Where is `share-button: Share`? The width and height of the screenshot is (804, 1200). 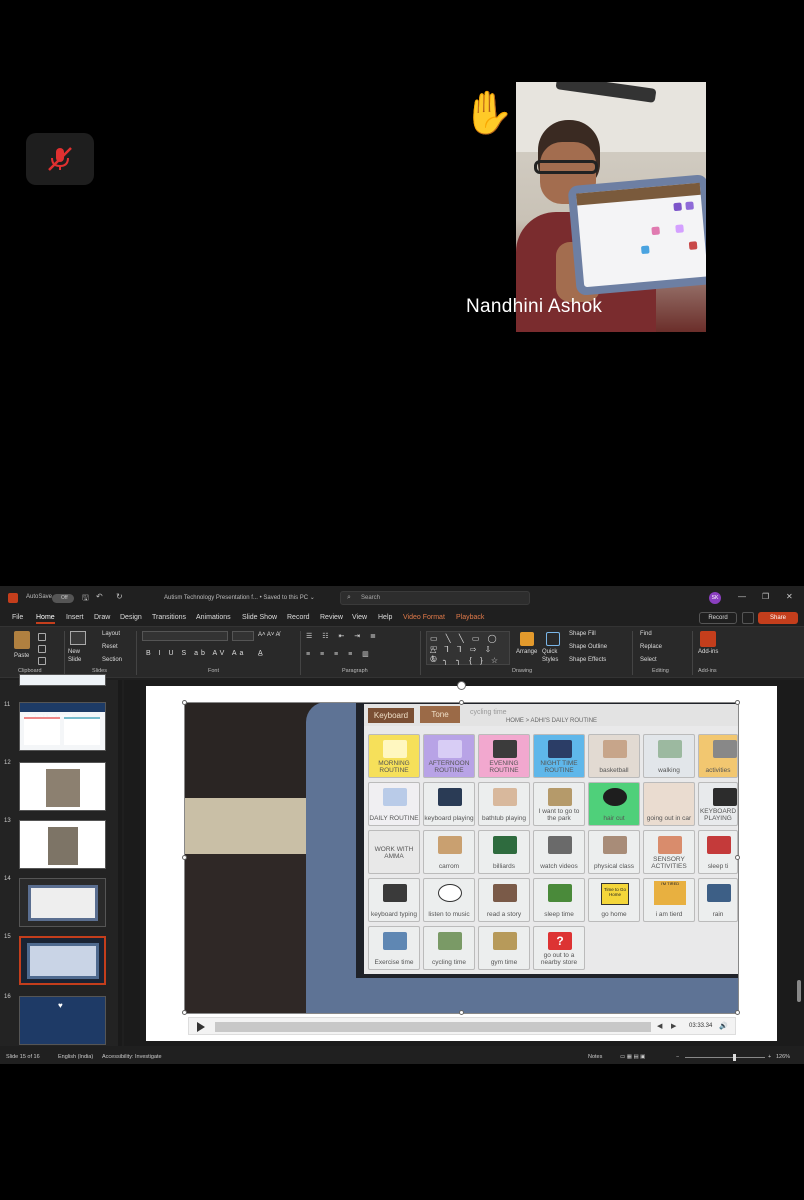
share-button: Share is located at coordinates (778, 618).